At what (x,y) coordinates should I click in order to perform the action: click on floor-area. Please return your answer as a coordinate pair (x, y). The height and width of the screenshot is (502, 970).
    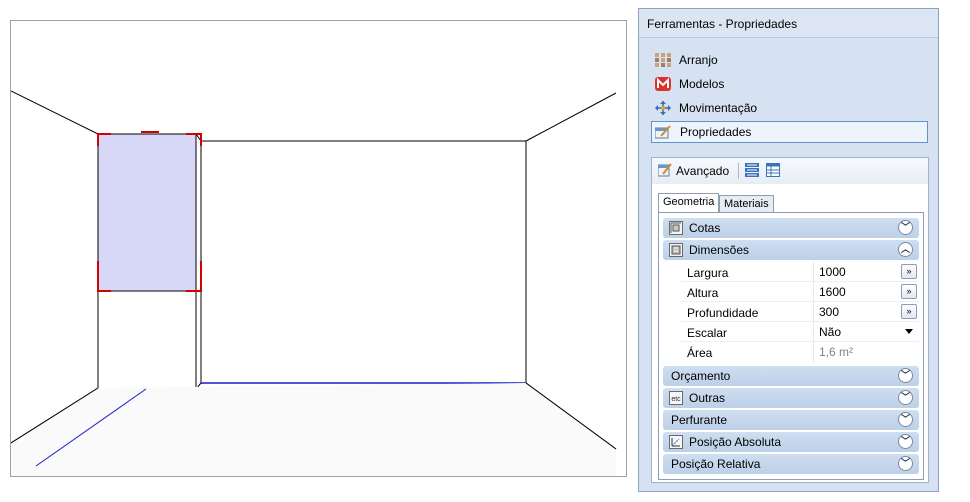
    Looking at the image, I should click on (313, 429).